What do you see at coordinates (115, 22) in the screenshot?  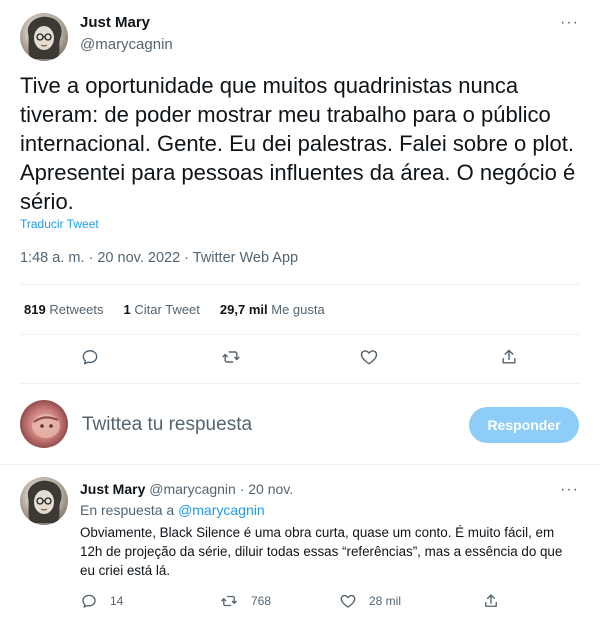 I see `author-name: Just Mary` at bounding box center [115, 22].